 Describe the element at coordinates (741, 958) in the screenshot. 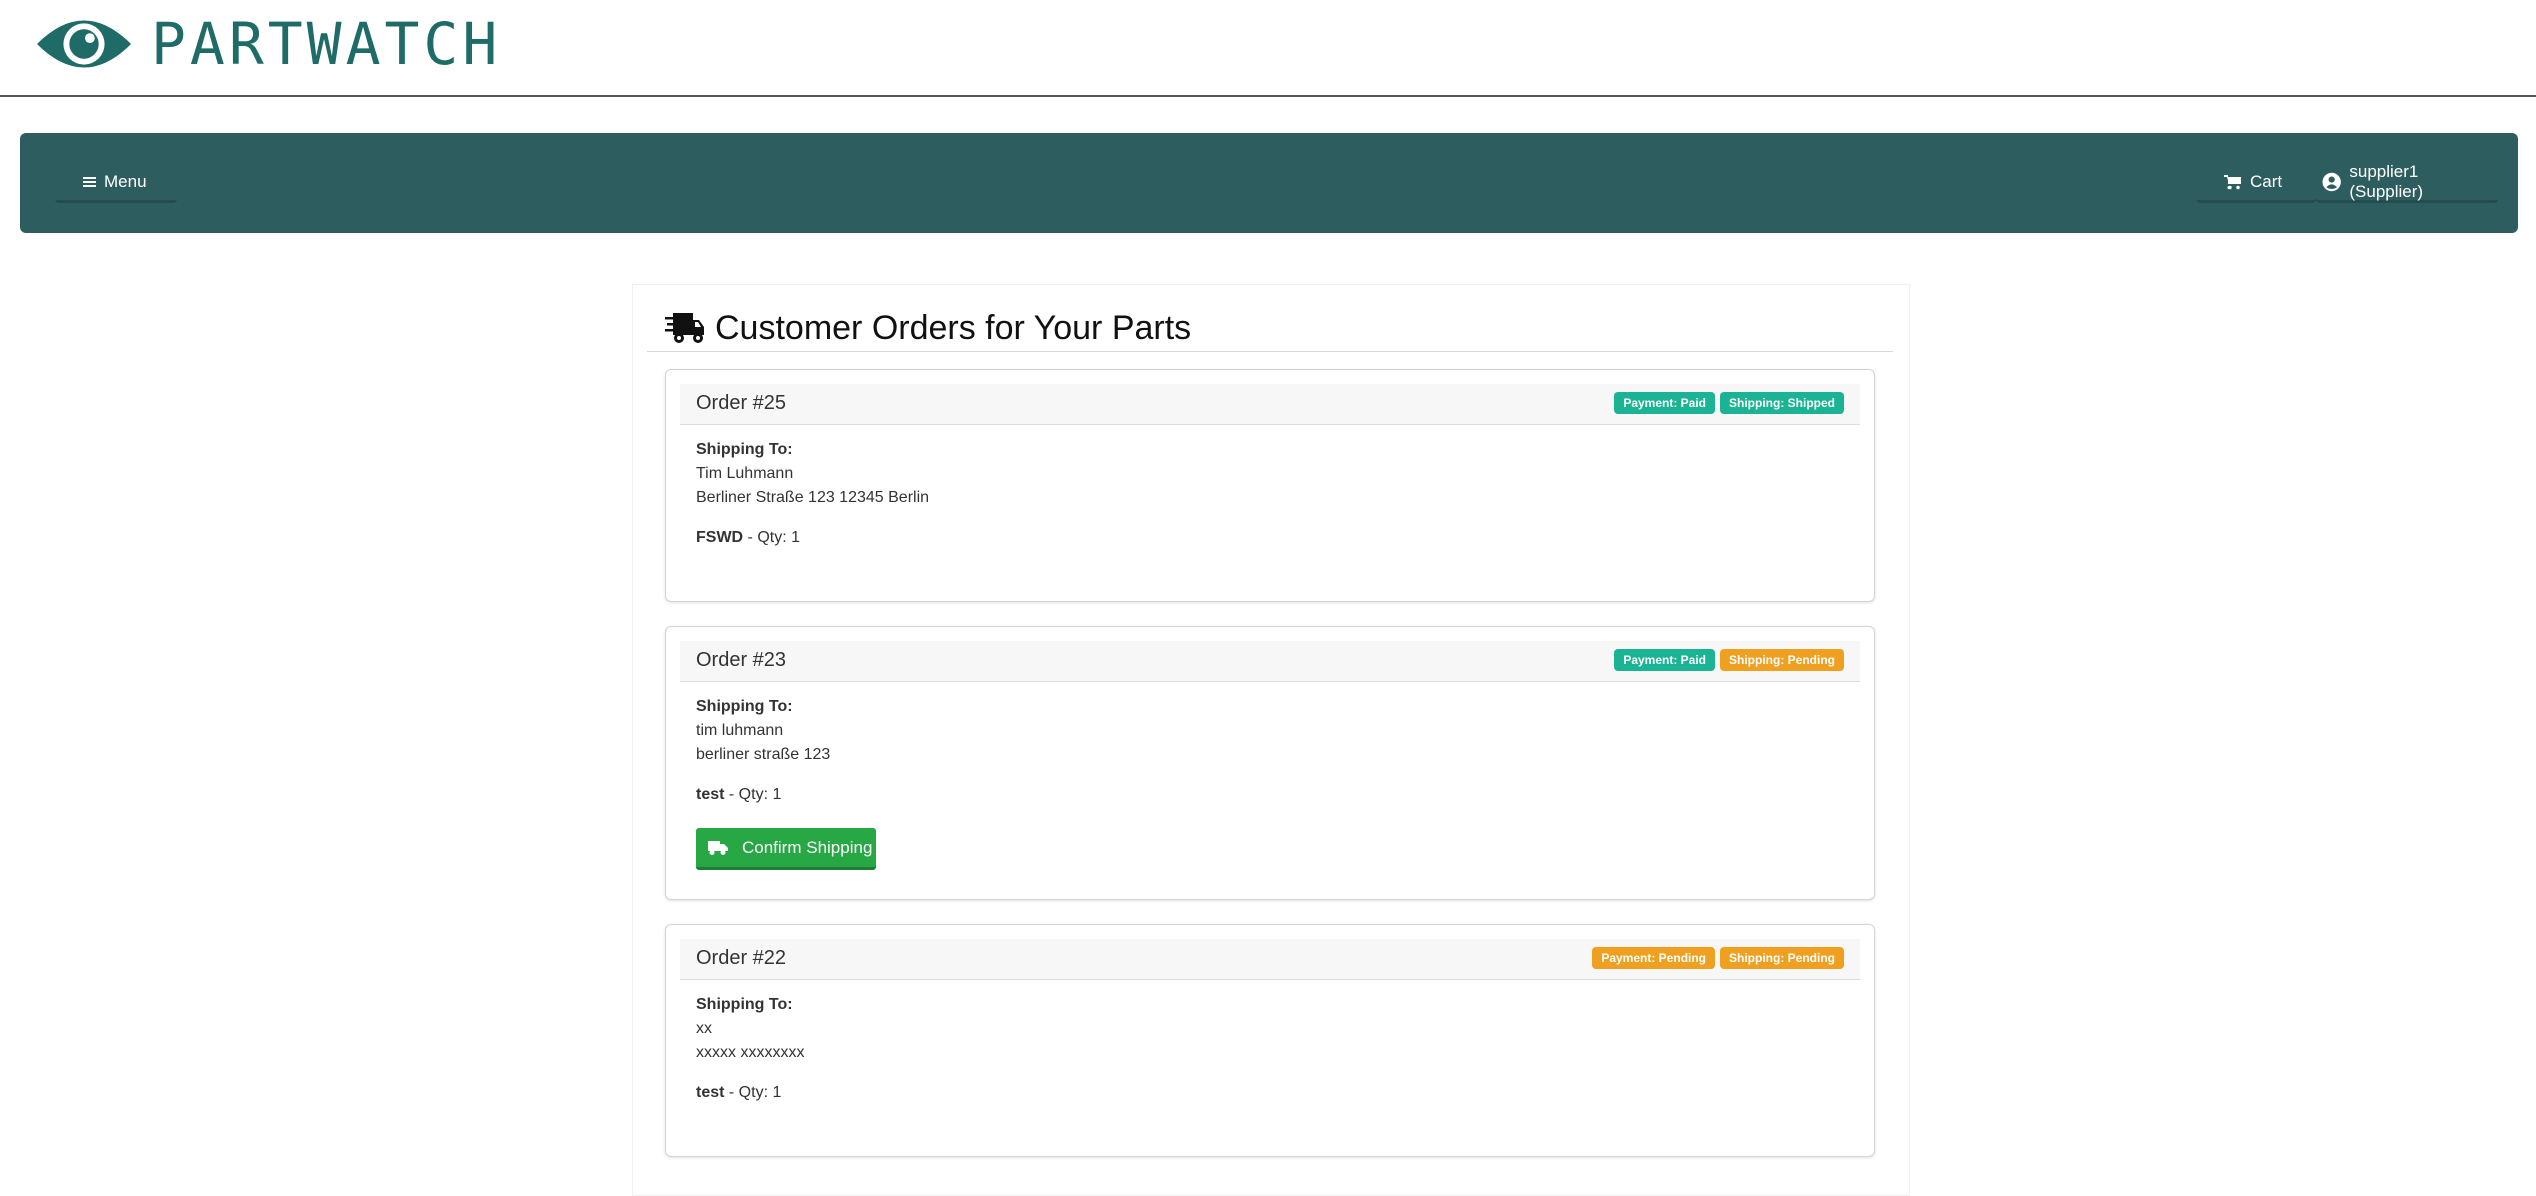

I see `order-title: Order #22` at that location.